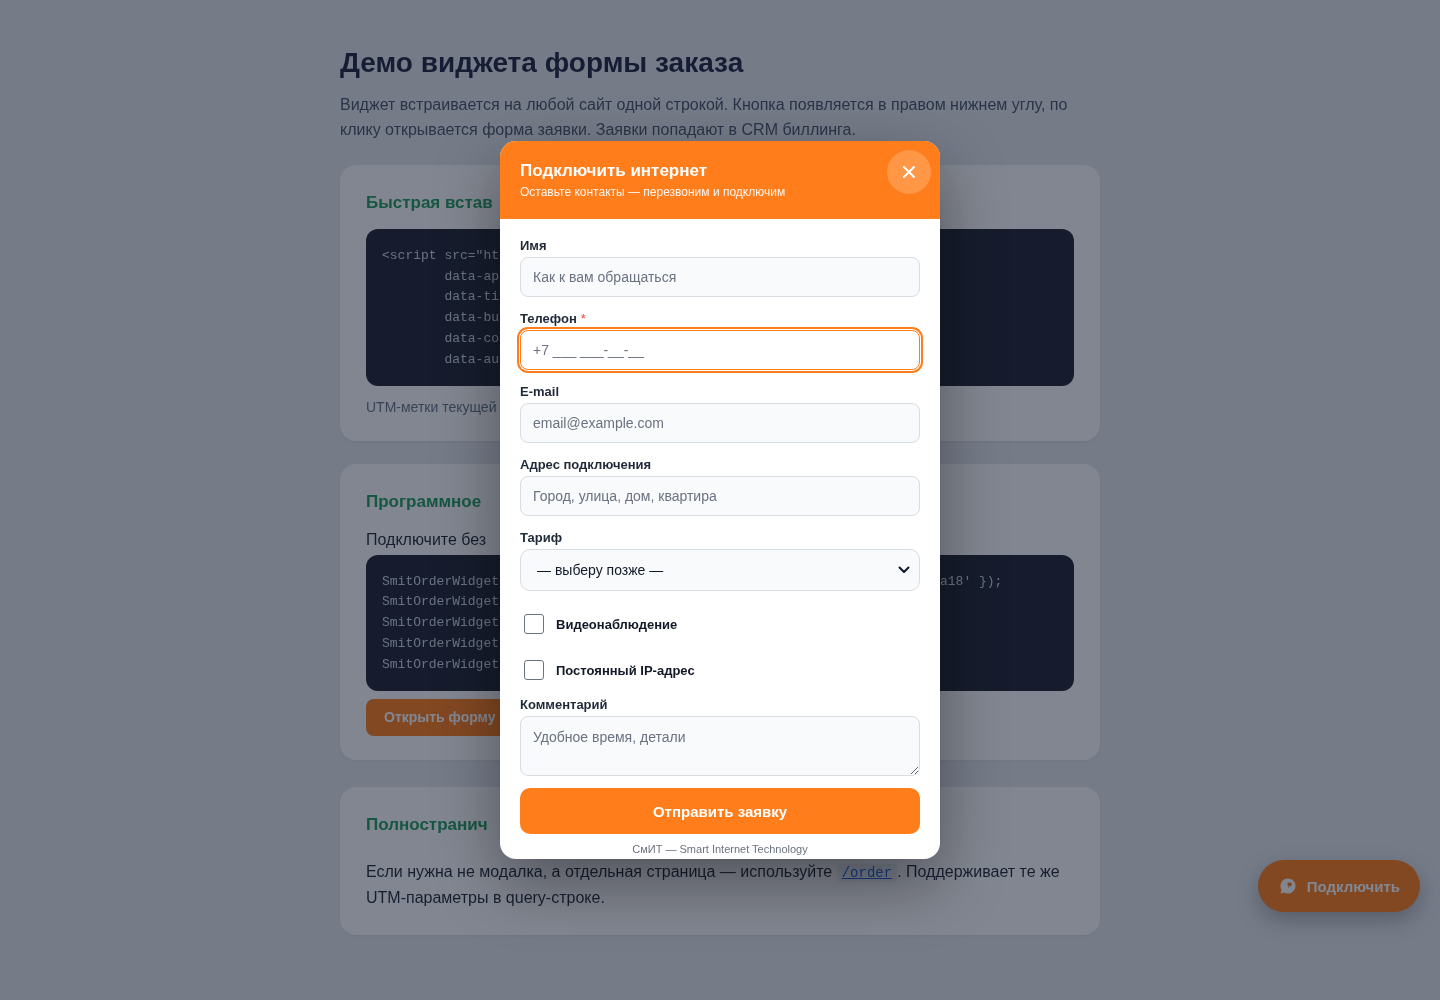 This screenshot has height=1000, width=1440. Describe the element at coordinates (426, 539) in the screenshot. I see `card-text: Подключите без` at that location.